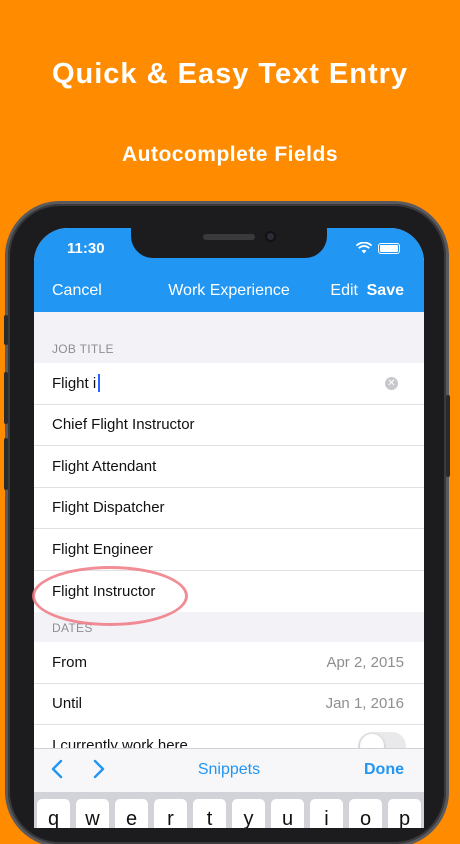 Image resolution: width=460 pixels, height=844 pixels. I want to click on section-header-dates: DATES, so click(72, 628).